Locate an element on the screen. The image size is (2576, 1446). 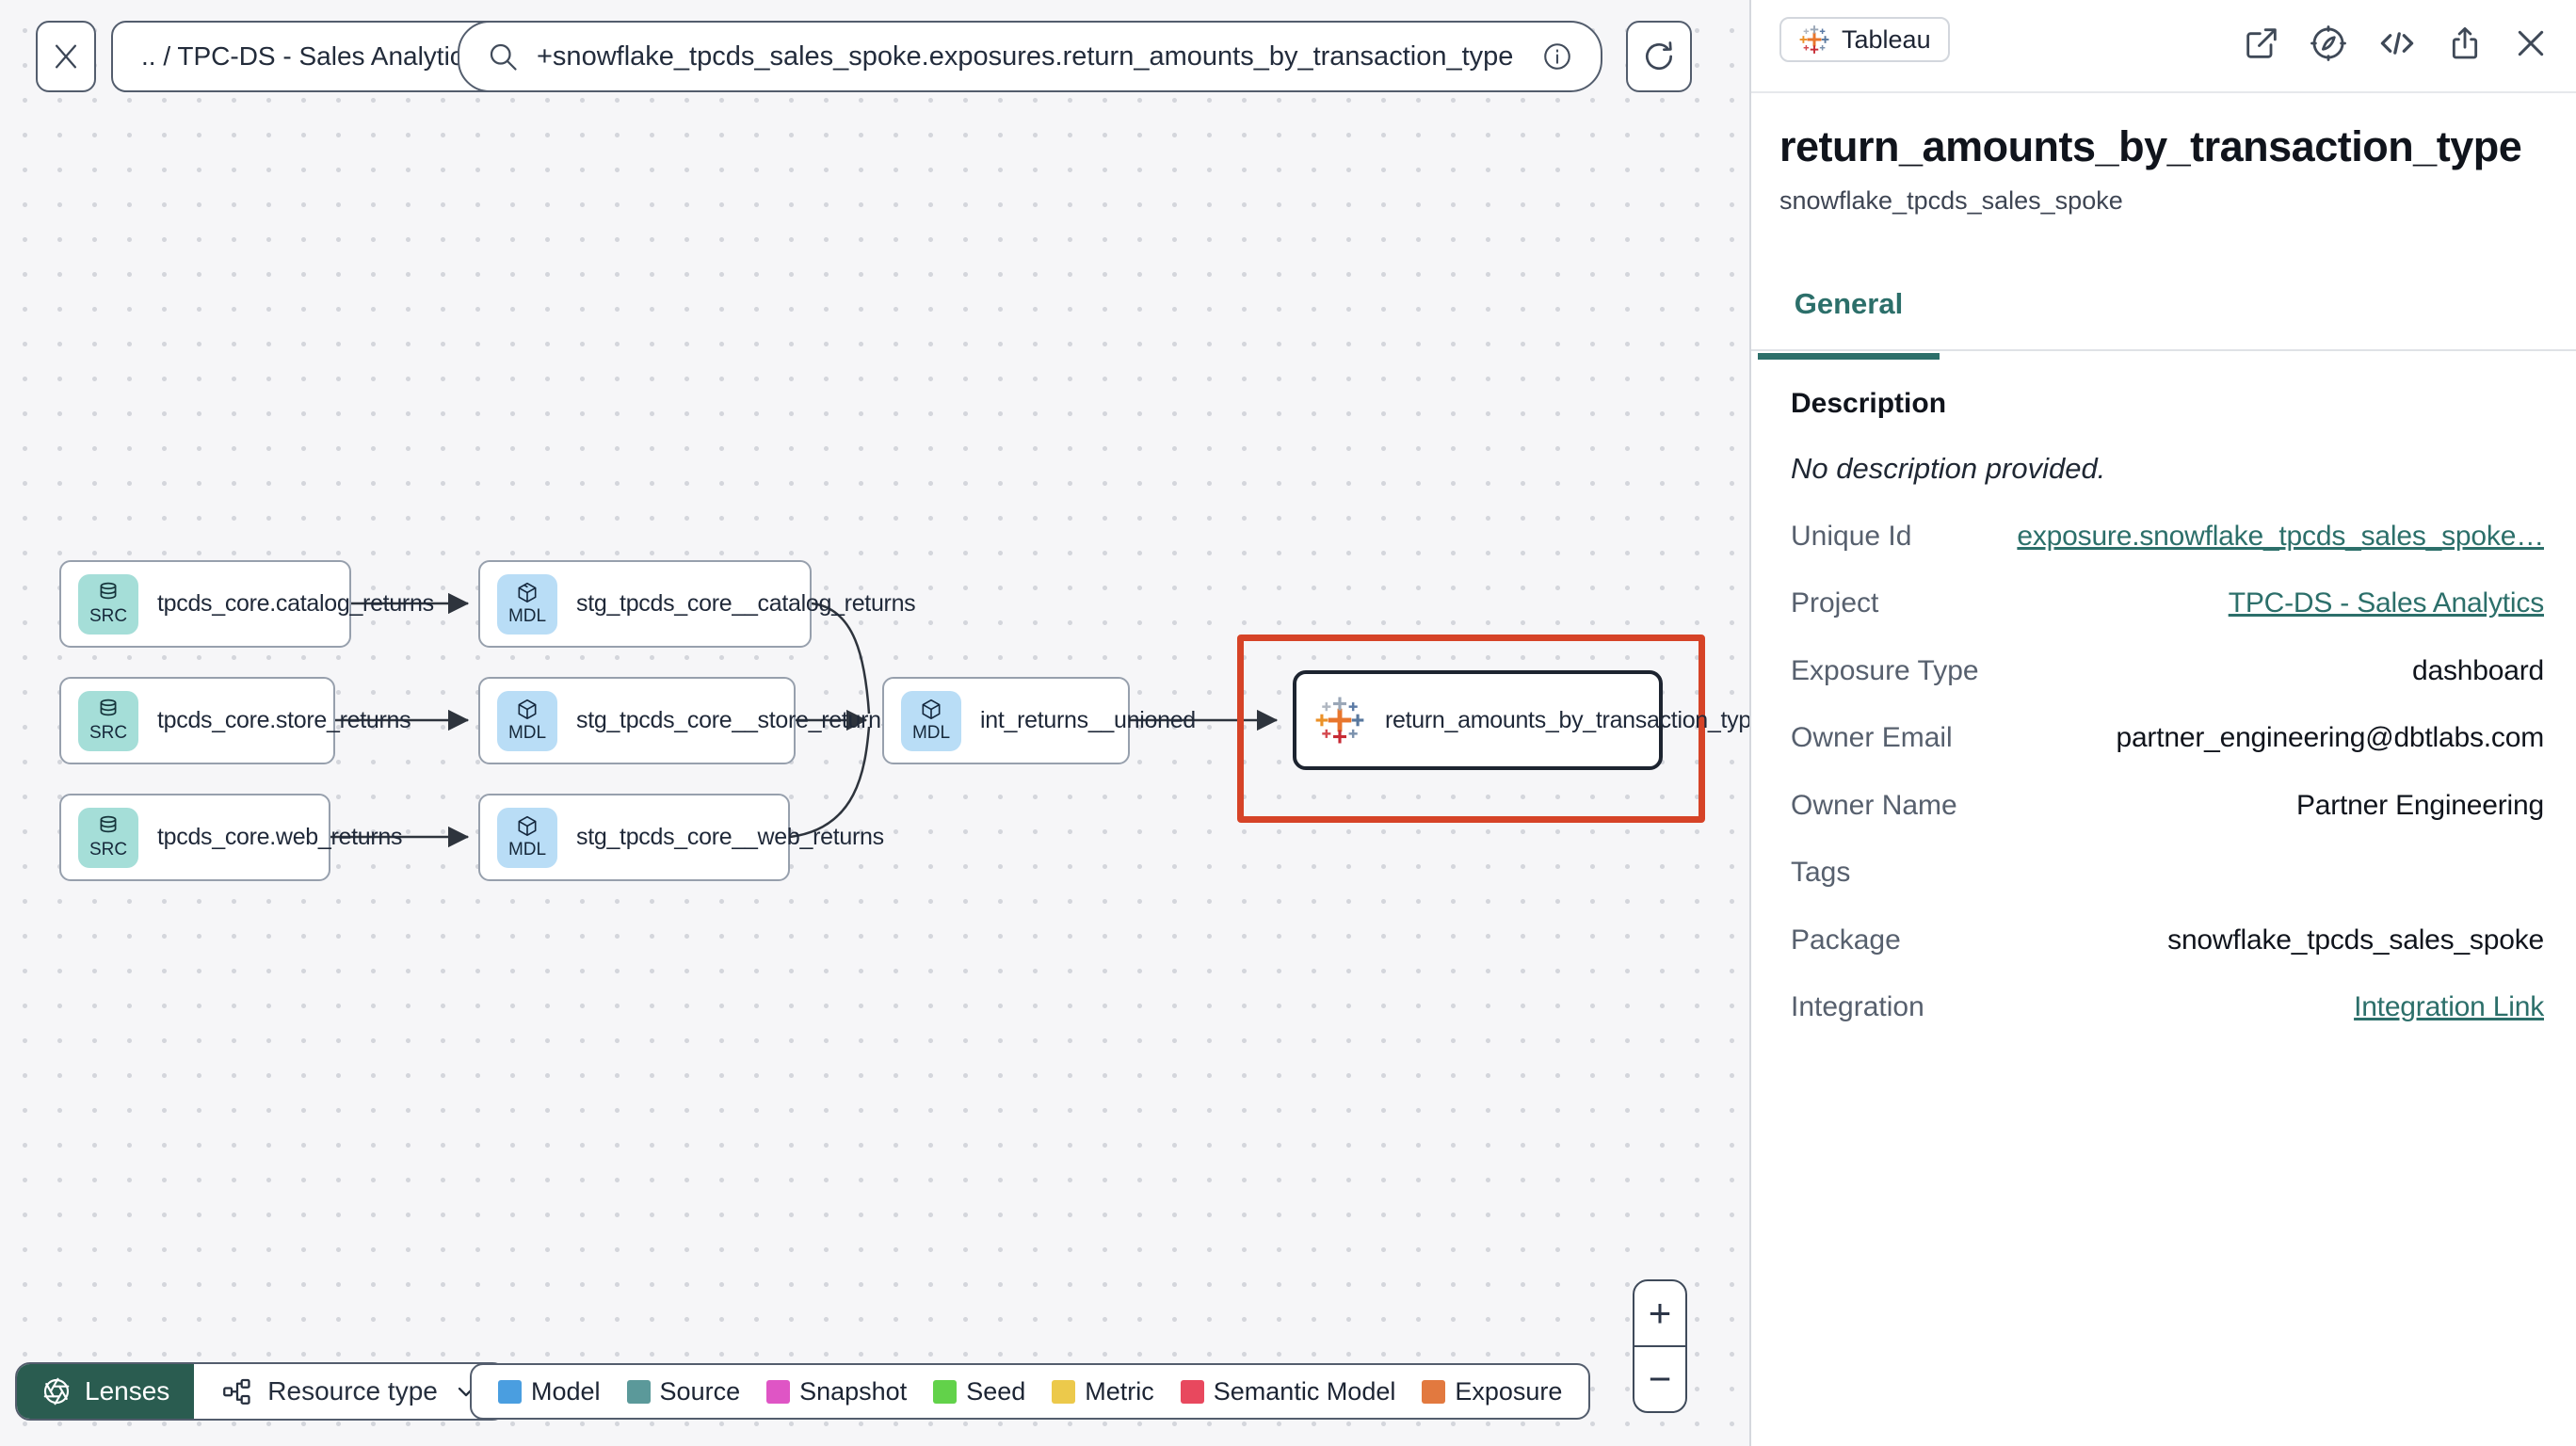
field-row-project: Project TPC-DS - Sales Analytics is located at coordinates (2167, 603).